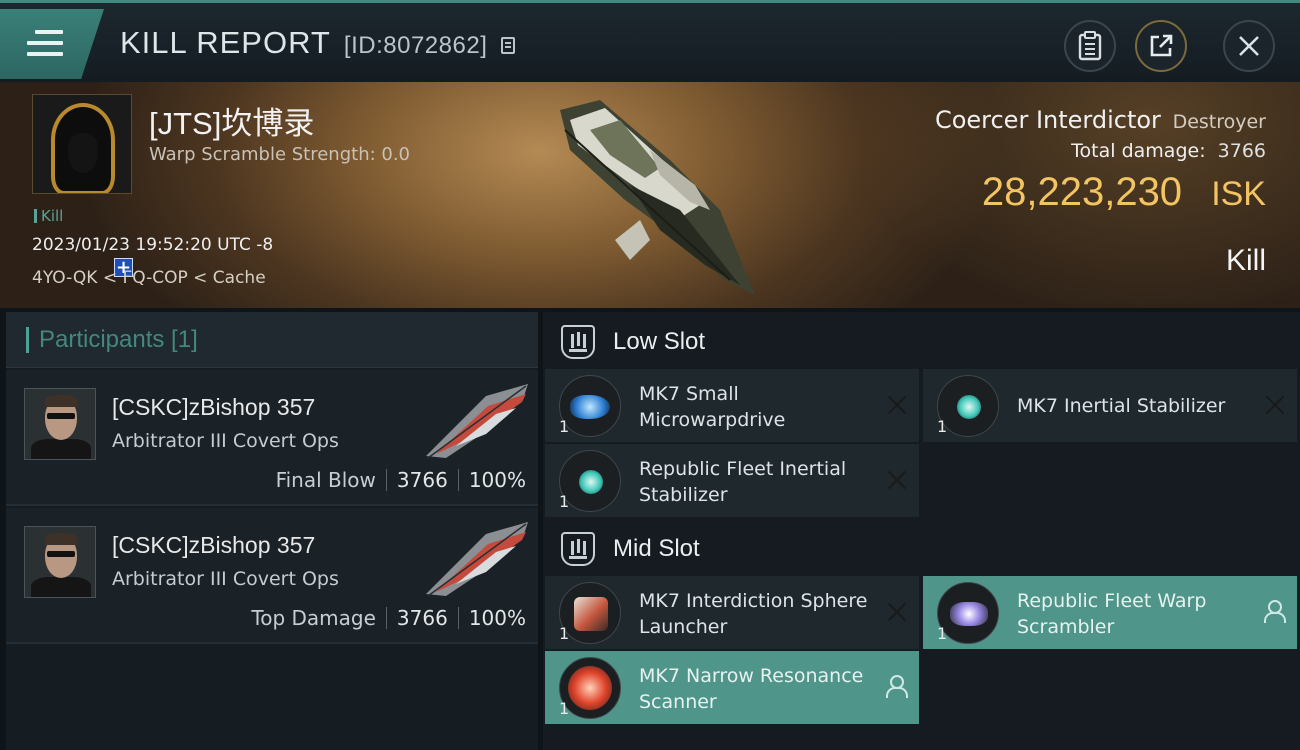  Describe the element at coordinates (578, 549) in the screenshot. I see `mid-slot-icon` at that location.